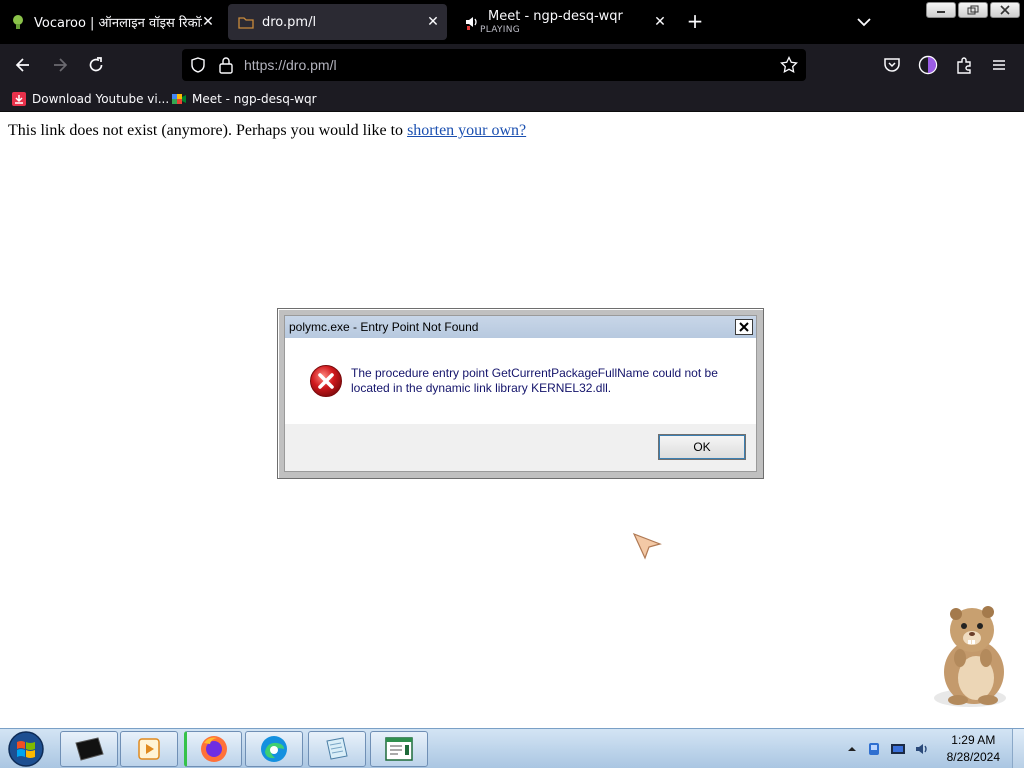  I want to click on taskbar-media-player, so click(149, 749).